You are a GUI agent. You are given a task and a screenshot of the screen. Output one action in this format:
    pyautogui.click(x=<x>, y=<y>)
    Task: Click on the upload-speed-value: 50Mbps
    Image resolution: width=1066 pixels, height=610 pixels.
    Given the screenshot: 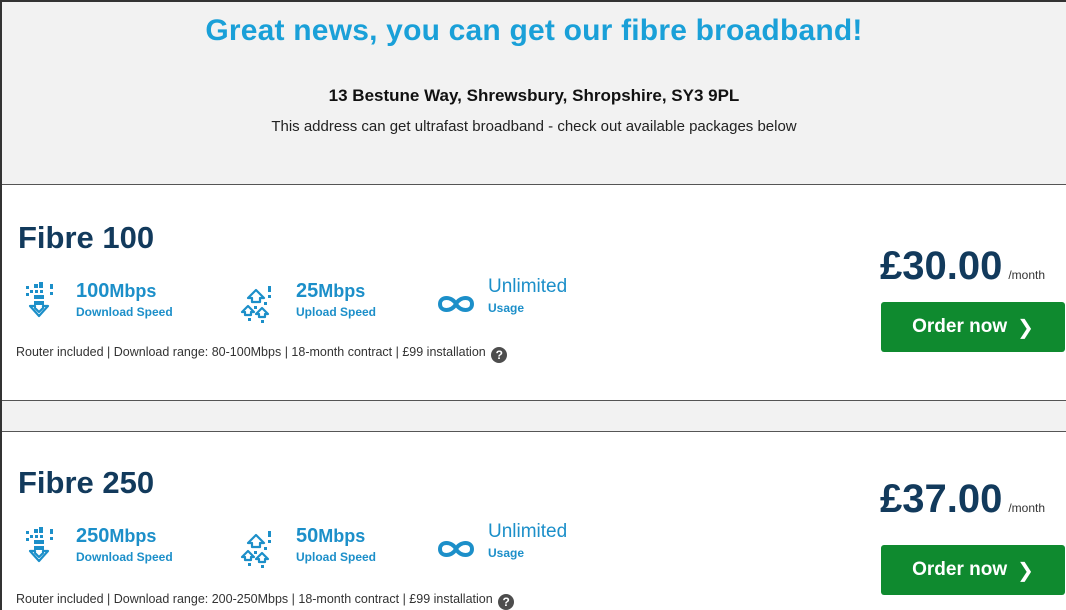 What is the action you would take?
    pyautogui.click(x=331, y=536)
    